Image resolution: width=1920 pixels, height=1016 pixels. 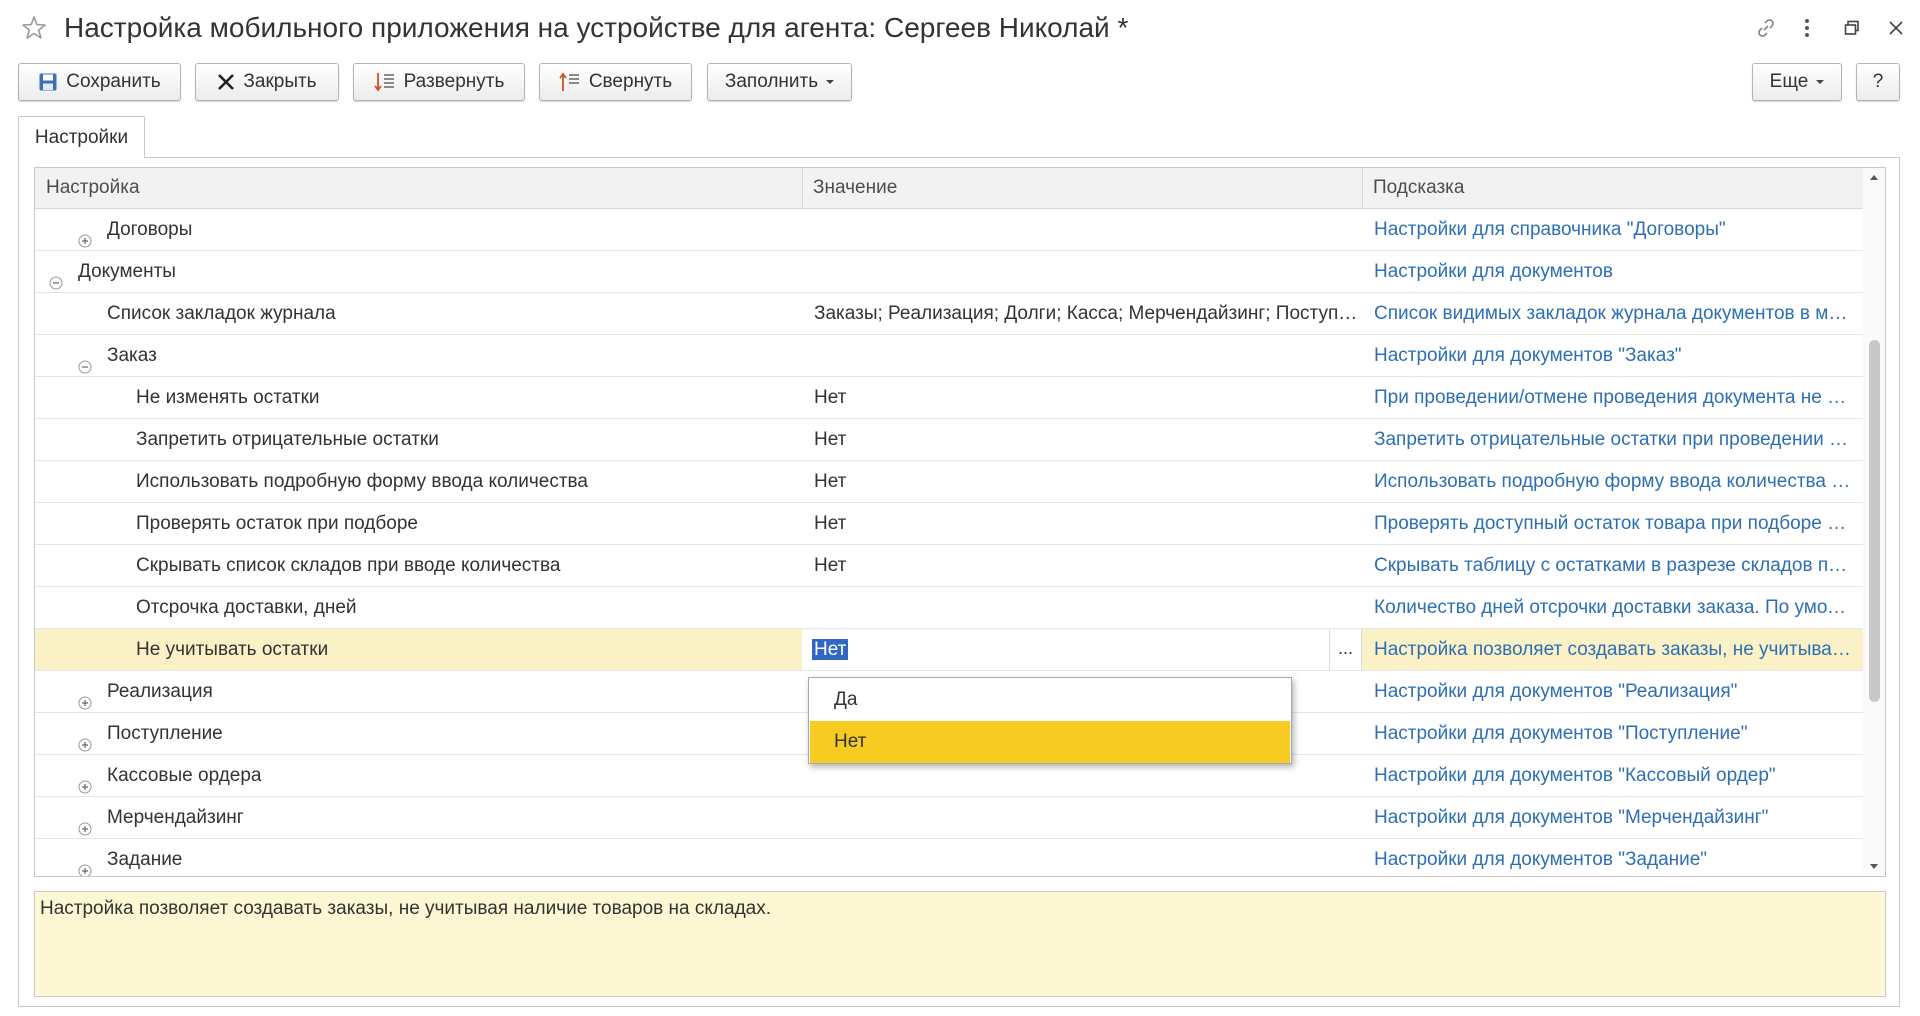 I want to click on save-button: Сохранить, so click(x=99, y=82).